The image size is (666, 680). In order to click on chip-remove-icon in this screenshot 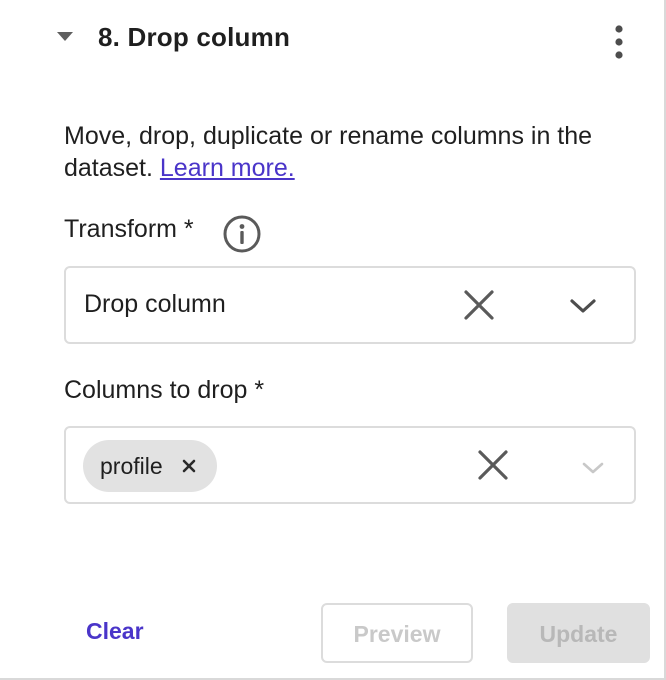, I will do `click(189, 466)`.